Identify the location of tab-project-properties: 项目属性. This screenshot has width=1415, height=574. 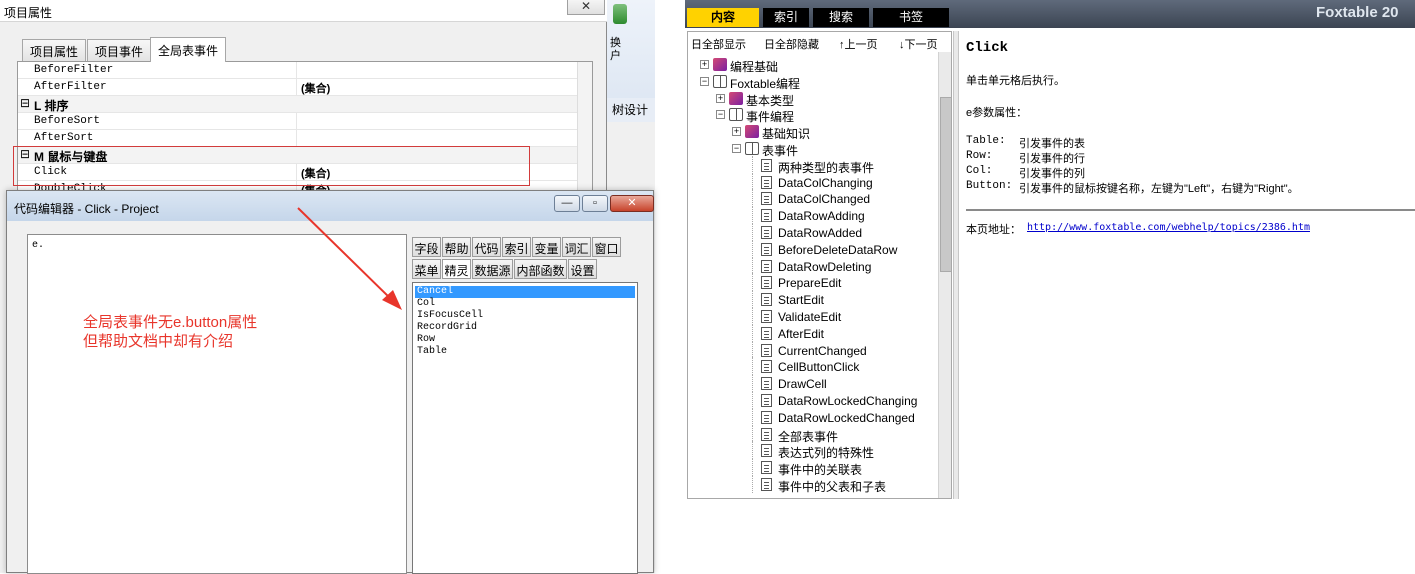
(54, 50).